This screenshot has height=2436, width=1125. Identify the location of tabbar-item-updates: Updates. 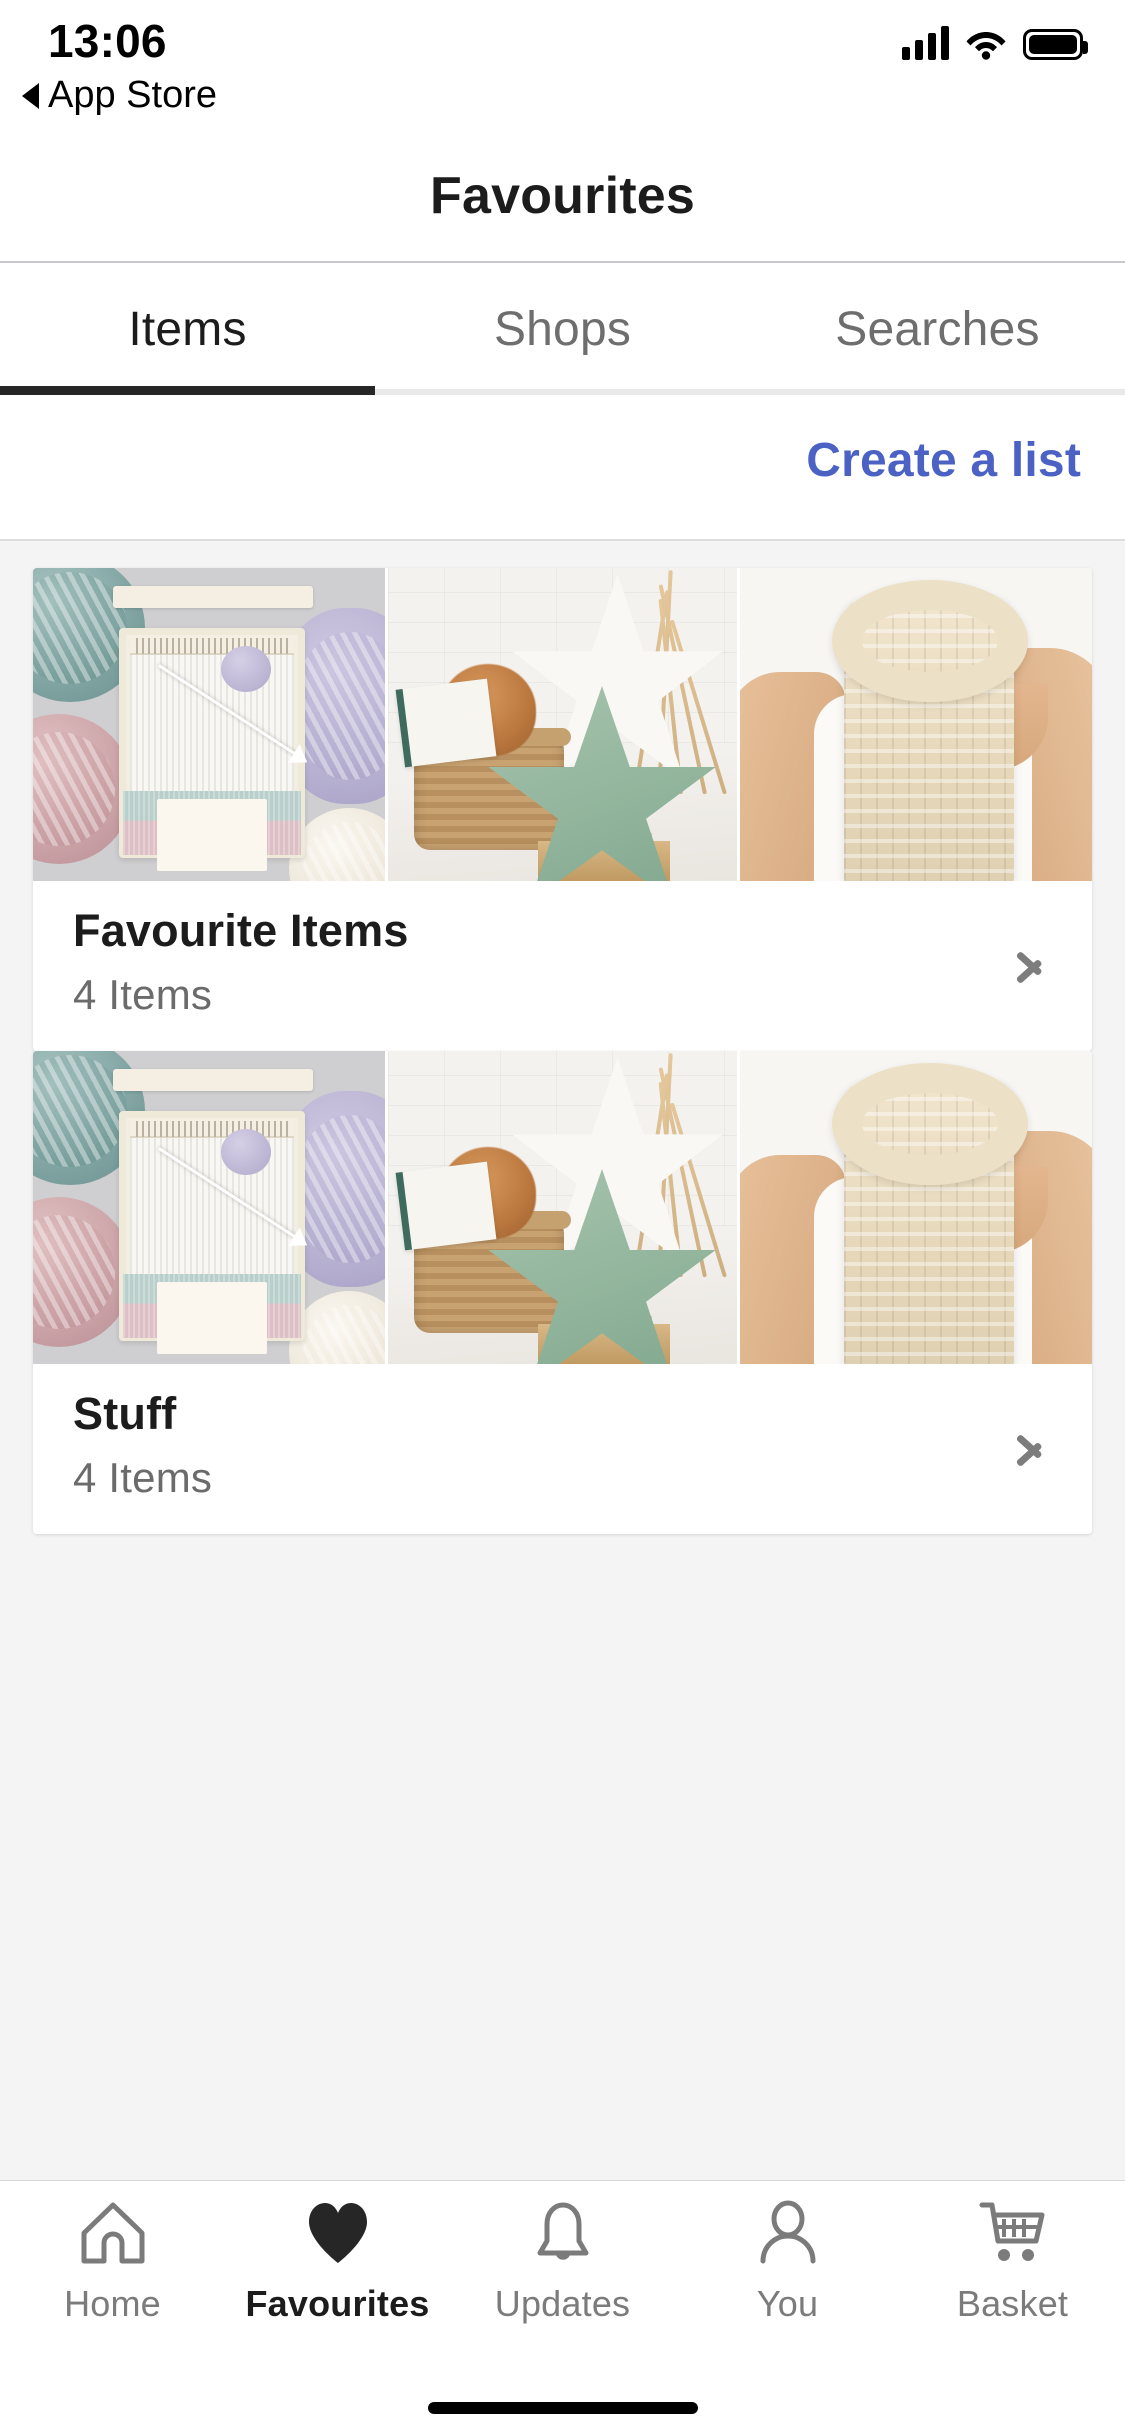
(562, 2279).